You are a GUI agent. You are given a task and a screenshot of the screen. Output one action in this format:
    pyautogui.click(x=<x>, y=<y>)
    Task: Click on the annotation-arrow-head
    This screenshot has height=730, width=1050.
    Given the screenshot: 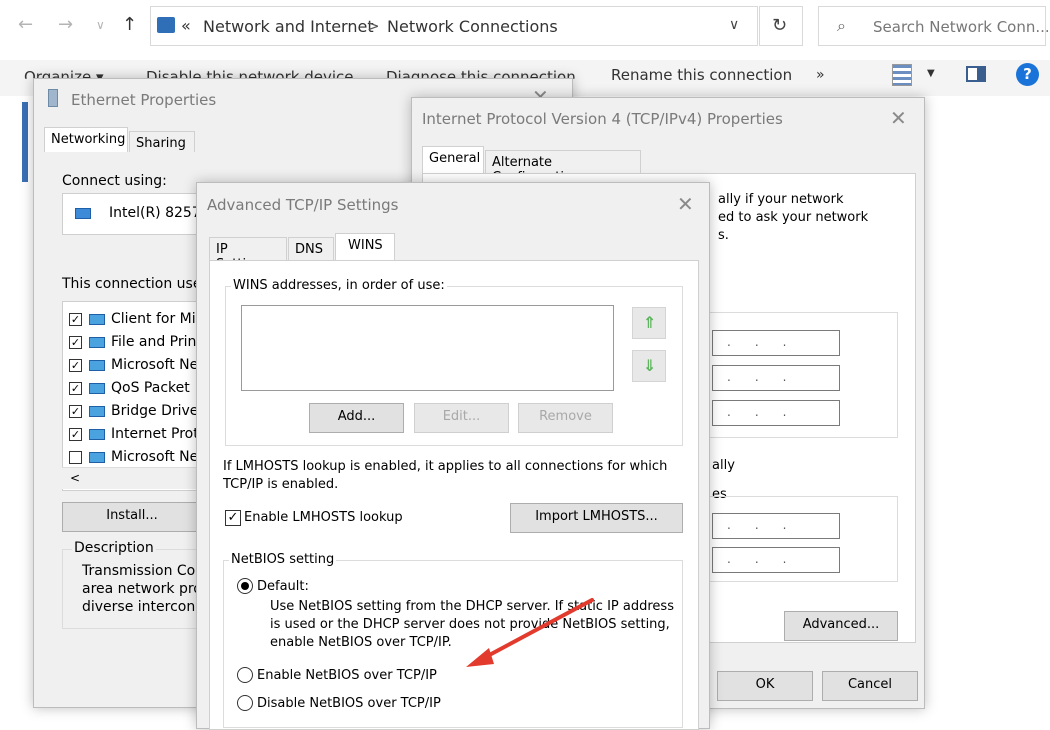 What is the action you would take?
    pyautogui.click(x=480, y=657)
    